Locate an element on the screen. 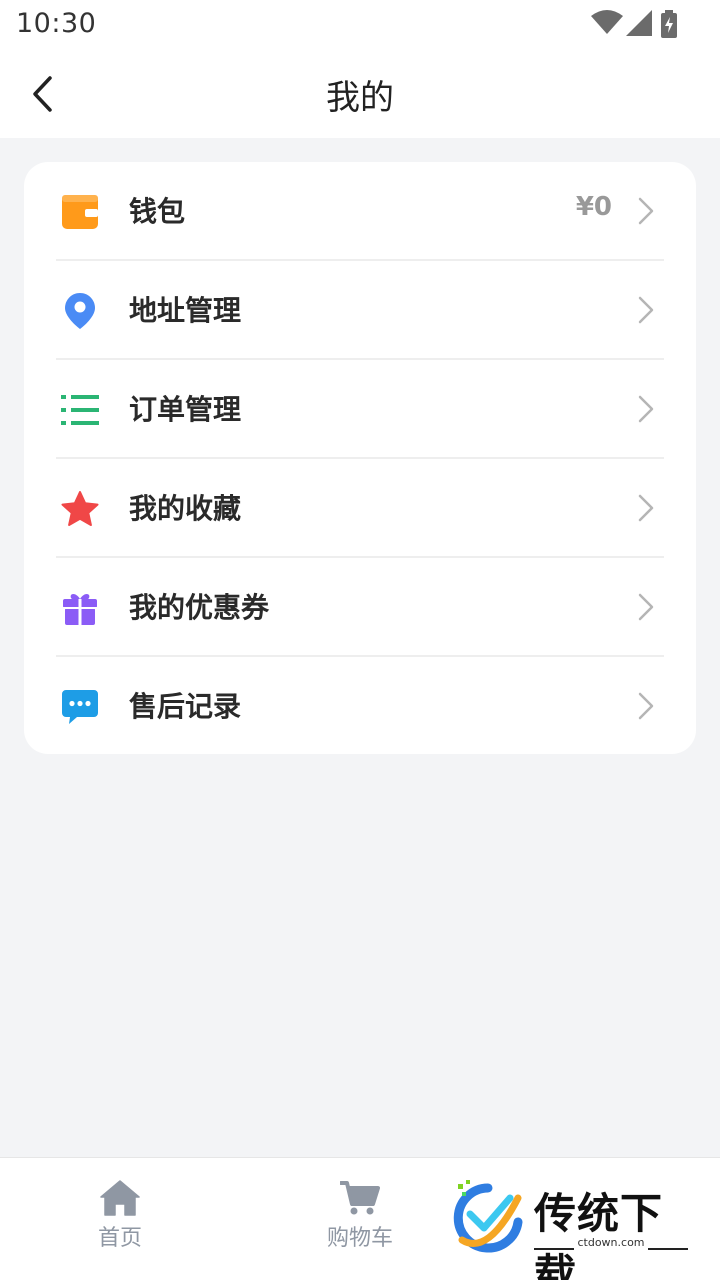 This screenshot has height=1280, width=720. wallet-icon is located at coordinates (80, 212).